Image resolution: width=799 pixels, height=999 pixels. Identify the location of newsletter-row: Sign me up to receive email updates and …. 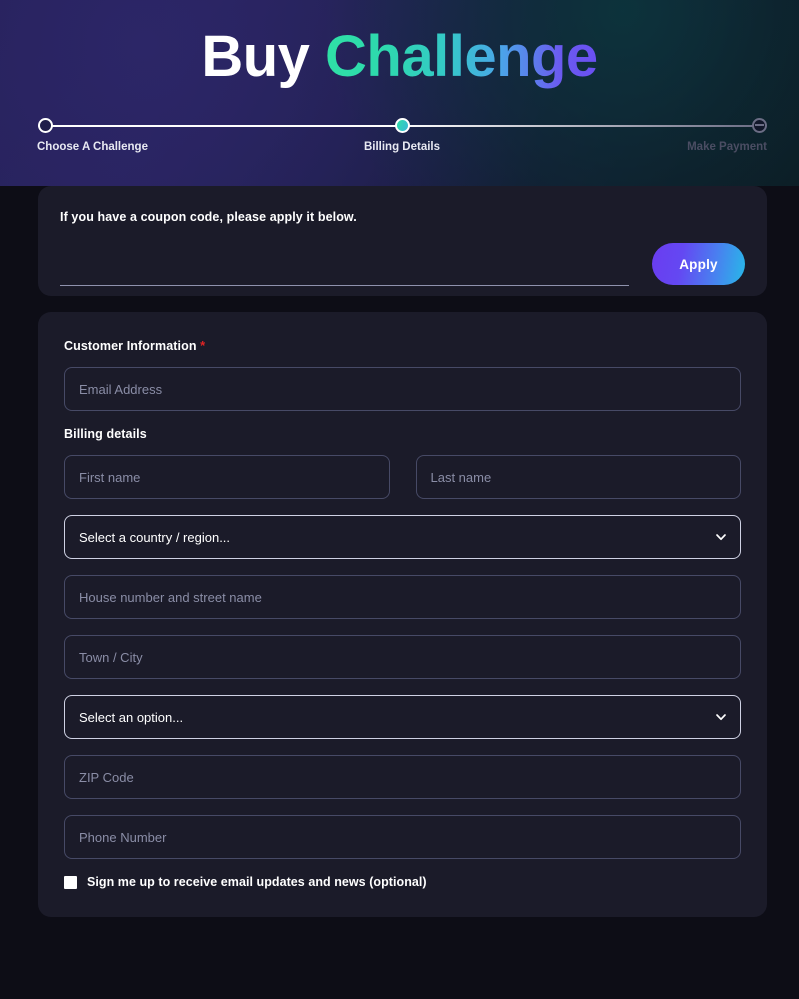
(402, 882).